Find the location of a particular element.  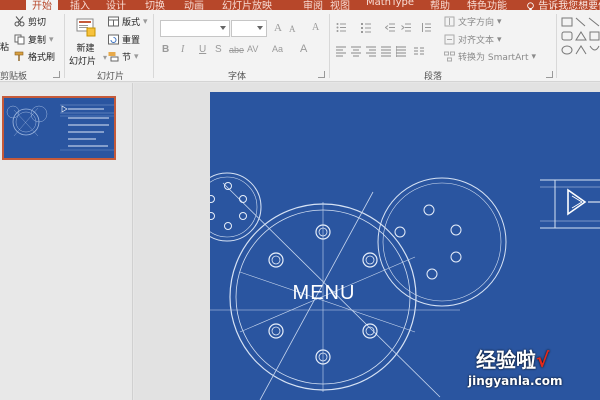

strikethrough-button: abe is located at coordinates (236, 50).